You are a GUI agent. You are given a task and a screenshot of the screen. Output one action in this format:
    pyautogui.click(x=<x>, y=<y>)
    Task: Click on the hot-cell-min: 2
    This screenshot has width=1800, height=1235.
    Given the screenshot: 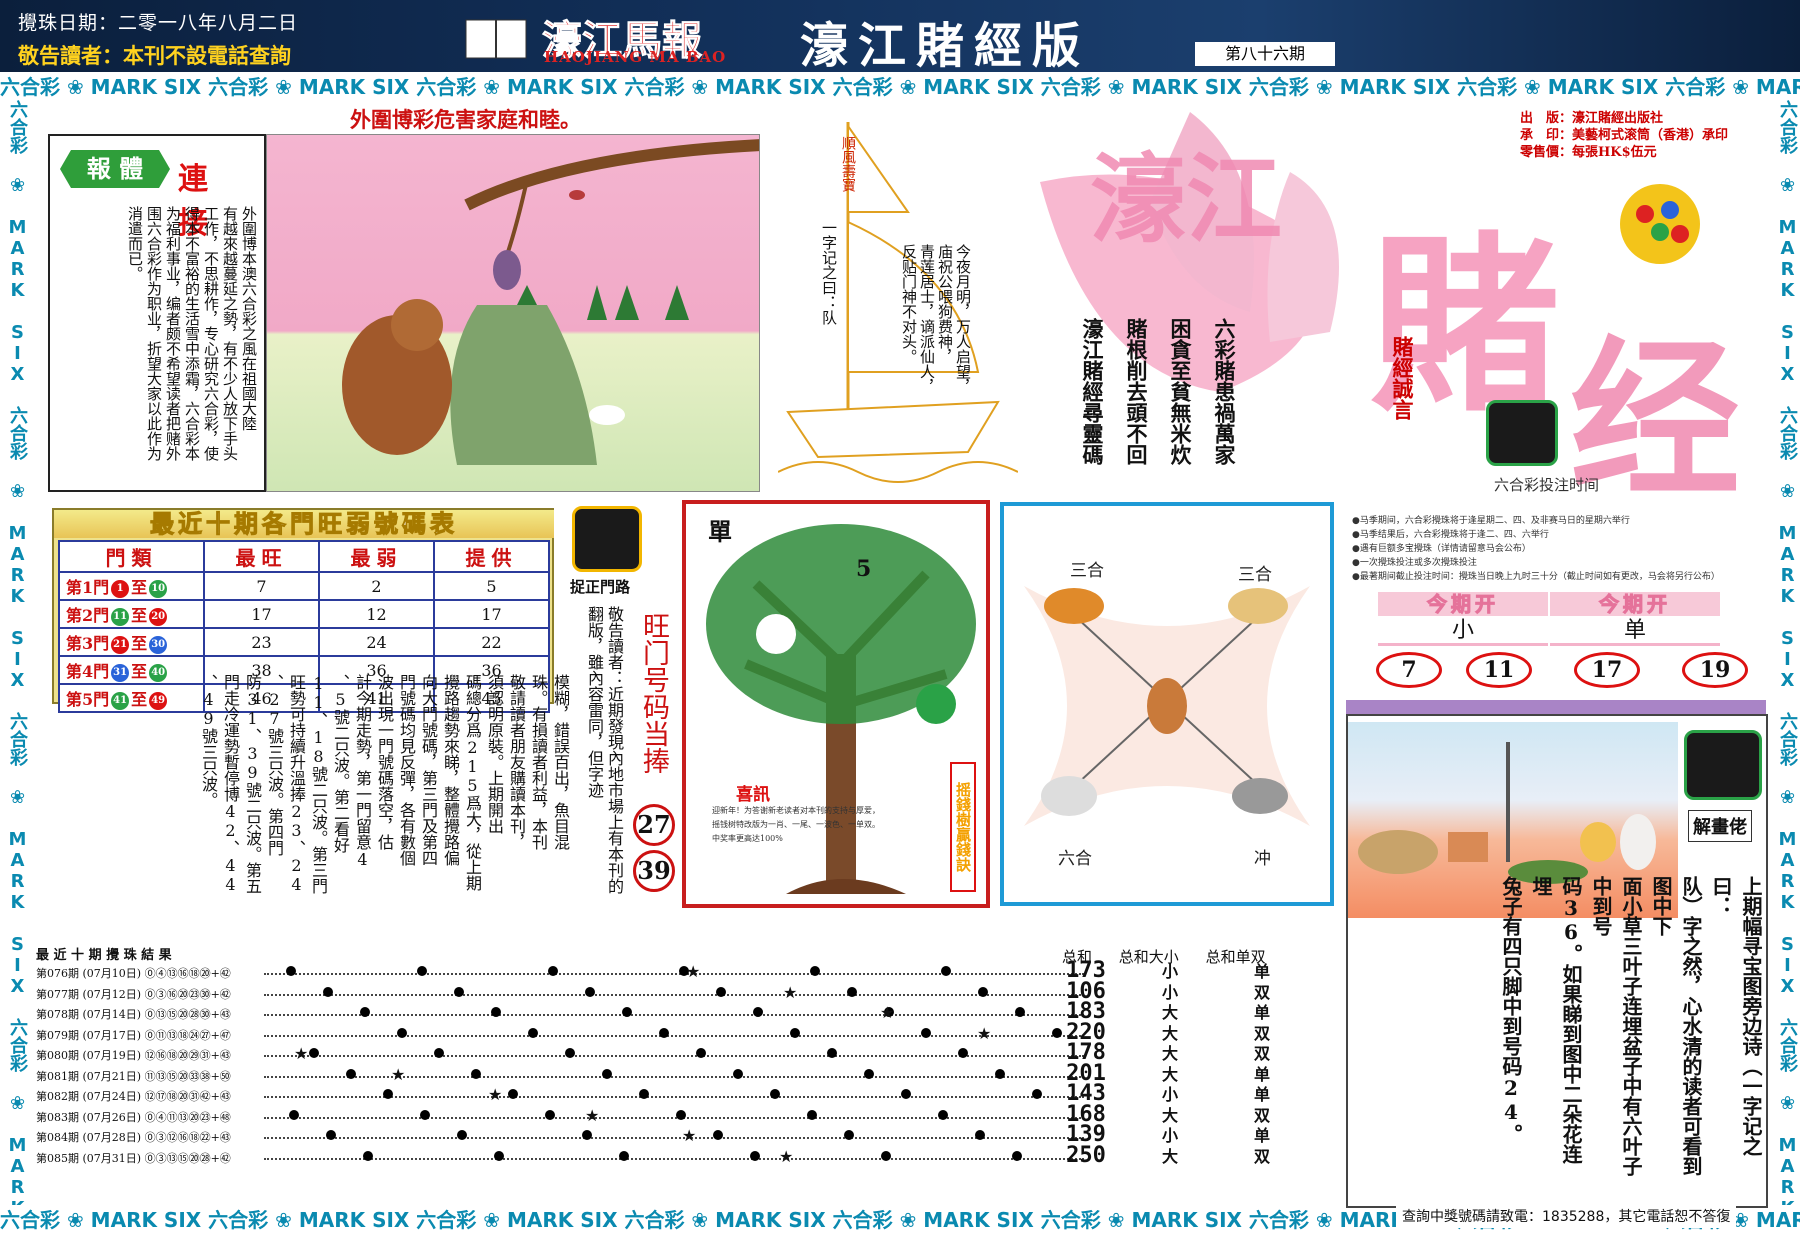 What is the action you would take?
    pyautogui.click(x=376, y=586)
    